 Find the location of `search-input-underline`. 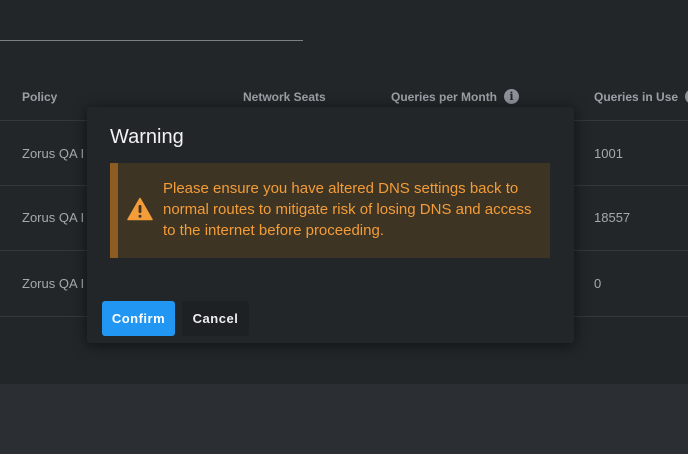

search-input-underline is located at coordinates (151, 40).